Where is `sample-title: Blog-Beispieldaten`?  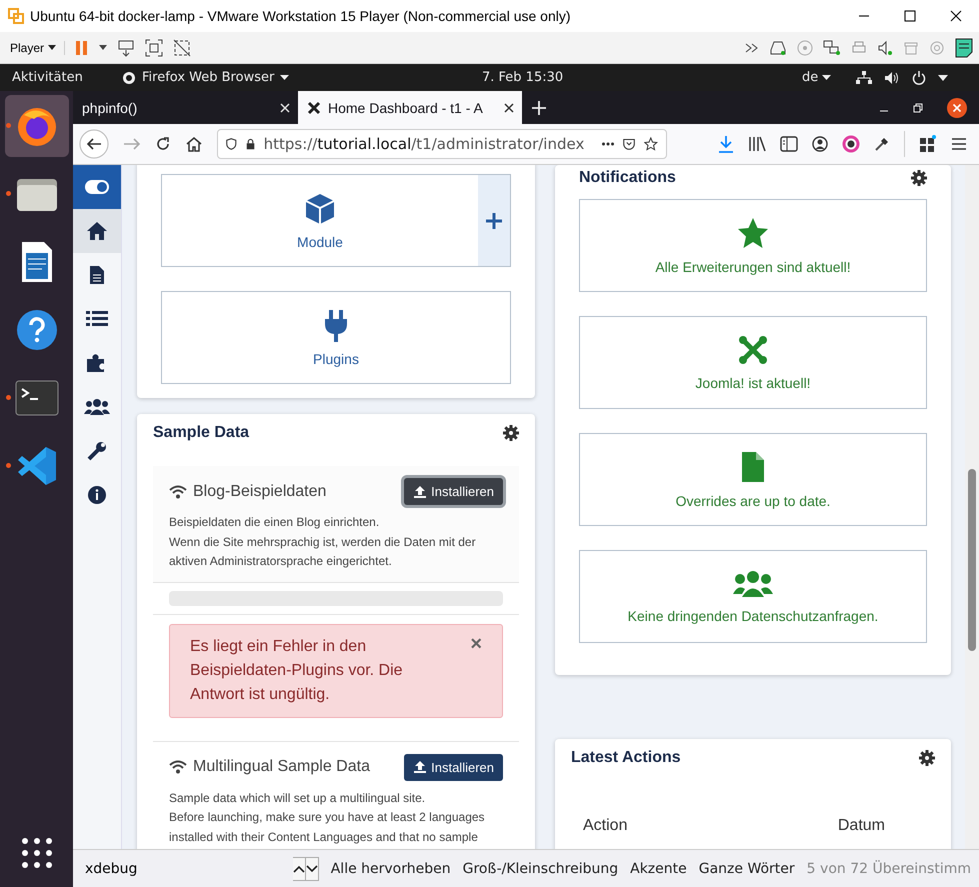
sample-title: Blog-Beispieldaten is located at coordinates (259, 491).